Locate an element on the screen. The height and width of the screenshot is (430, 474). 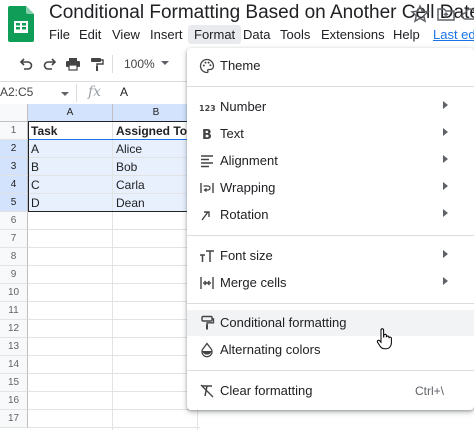
print-icon is located at coordinates (73, 64).